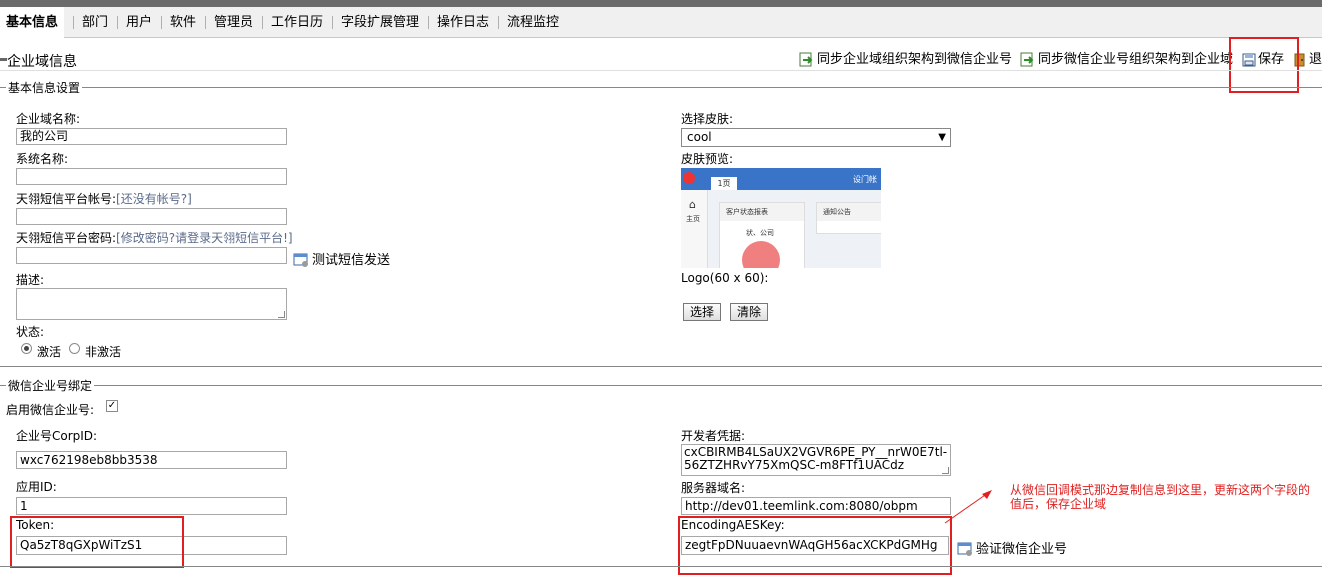 The width and height of the screenshot is (1322, 577). Describe the element at coordinates (713, 436) in the screenshot. I see `developer-secret-label: 开发者凭据:` at that location.